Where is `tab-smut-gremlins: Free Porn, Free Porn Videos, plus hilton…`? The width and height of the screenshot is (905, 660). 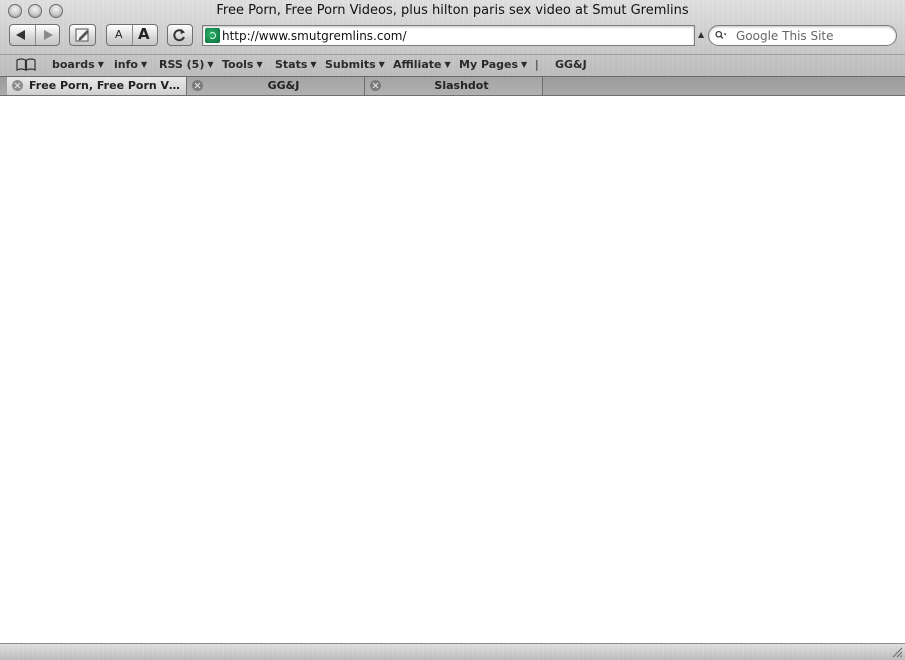
tab-smut-gremlins: Free Porn, Free Porn Videos, plus hilton… is located at coordinates (97, 86).